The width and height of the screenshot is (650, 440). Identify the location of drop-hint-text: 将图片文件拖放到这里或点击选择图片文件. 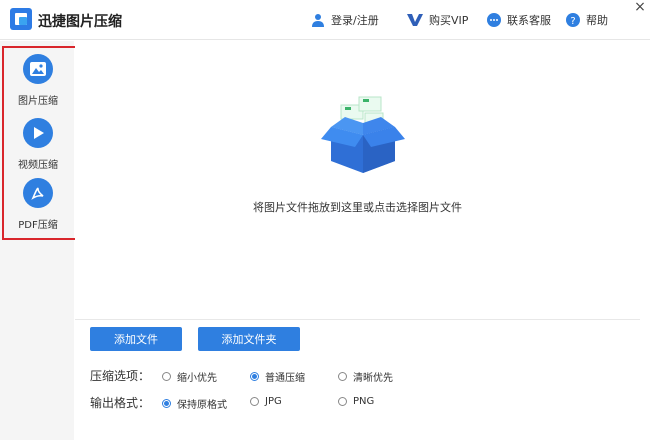
(357, 207).